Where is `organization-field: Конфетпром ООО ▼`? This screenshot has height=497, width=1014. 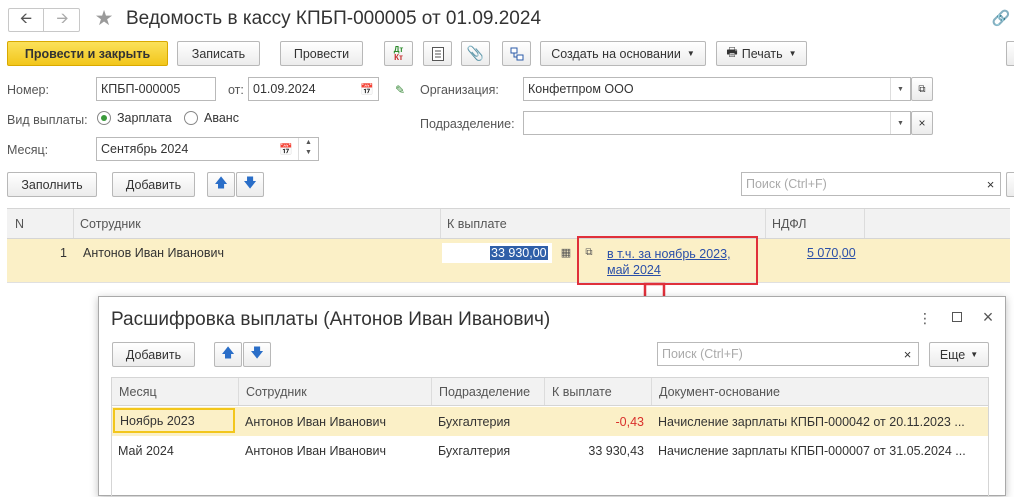
organization-field: Конфетпром ООО ▼ is located at coordinates (717, 89).